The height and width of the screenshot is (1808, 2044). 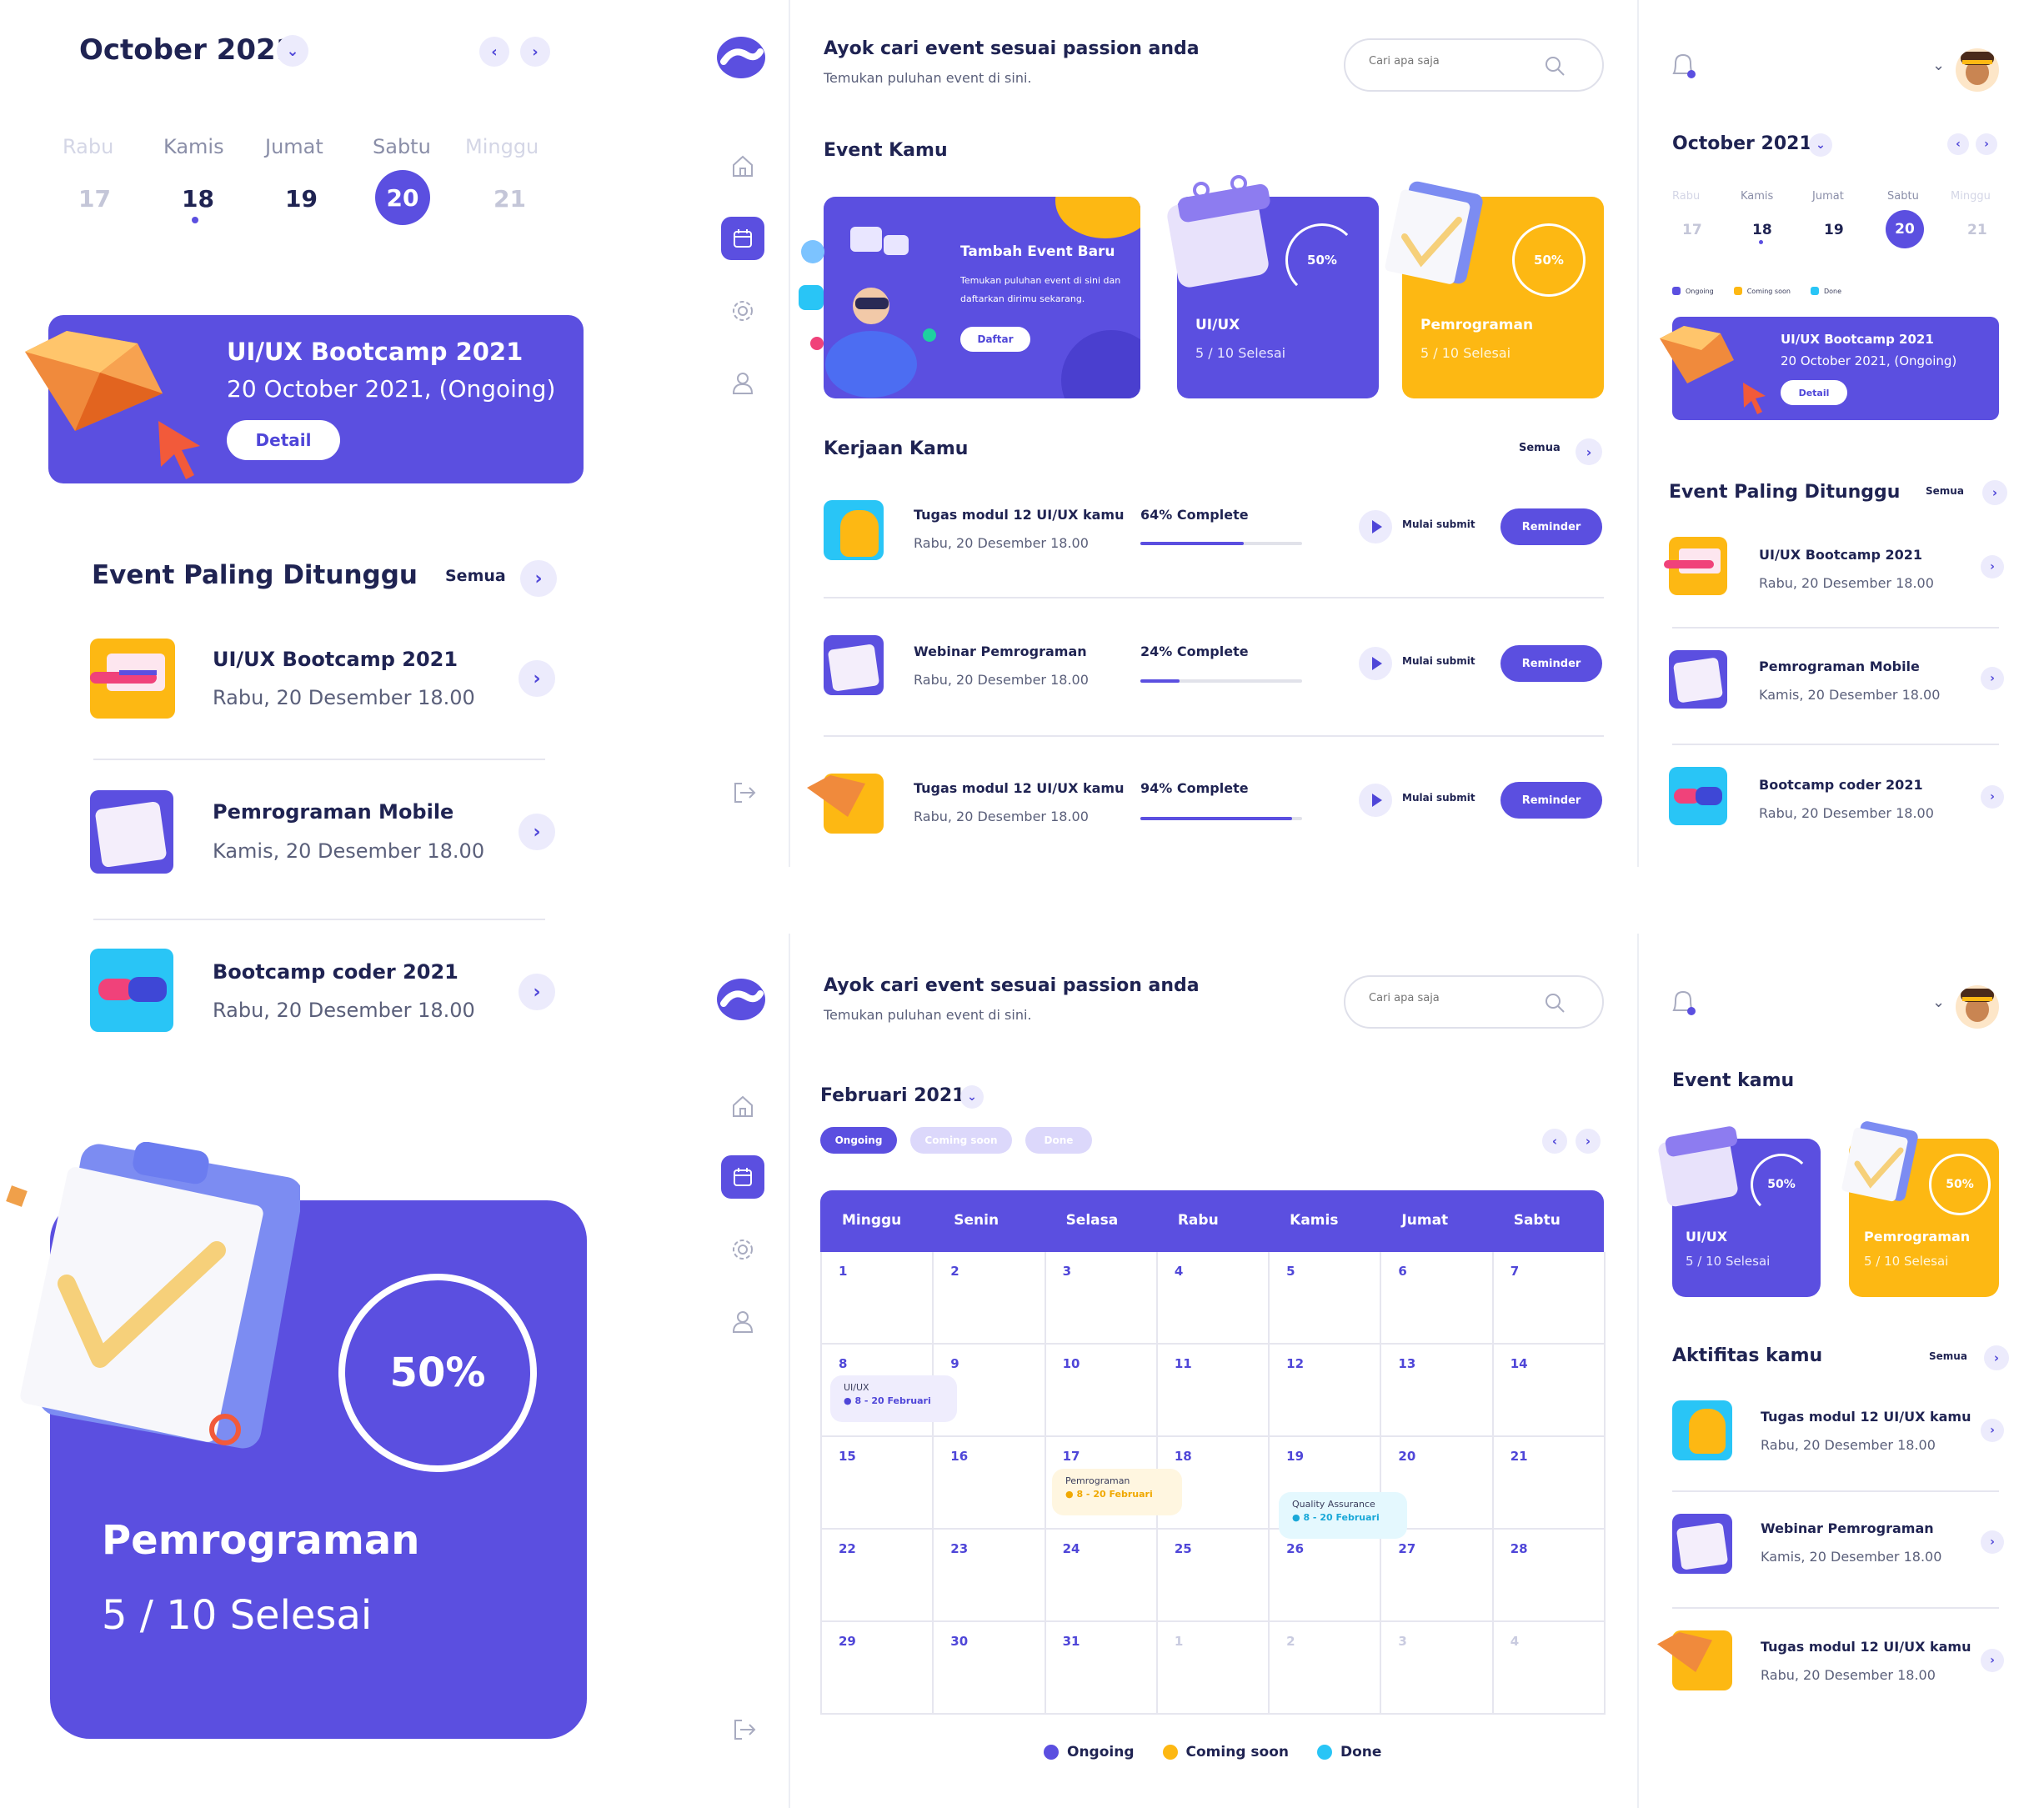 What do you see at coordinates (1589, 1141) in the screenshot?
I see `next-month-button: ›` at bounding box center [1589, 1141].